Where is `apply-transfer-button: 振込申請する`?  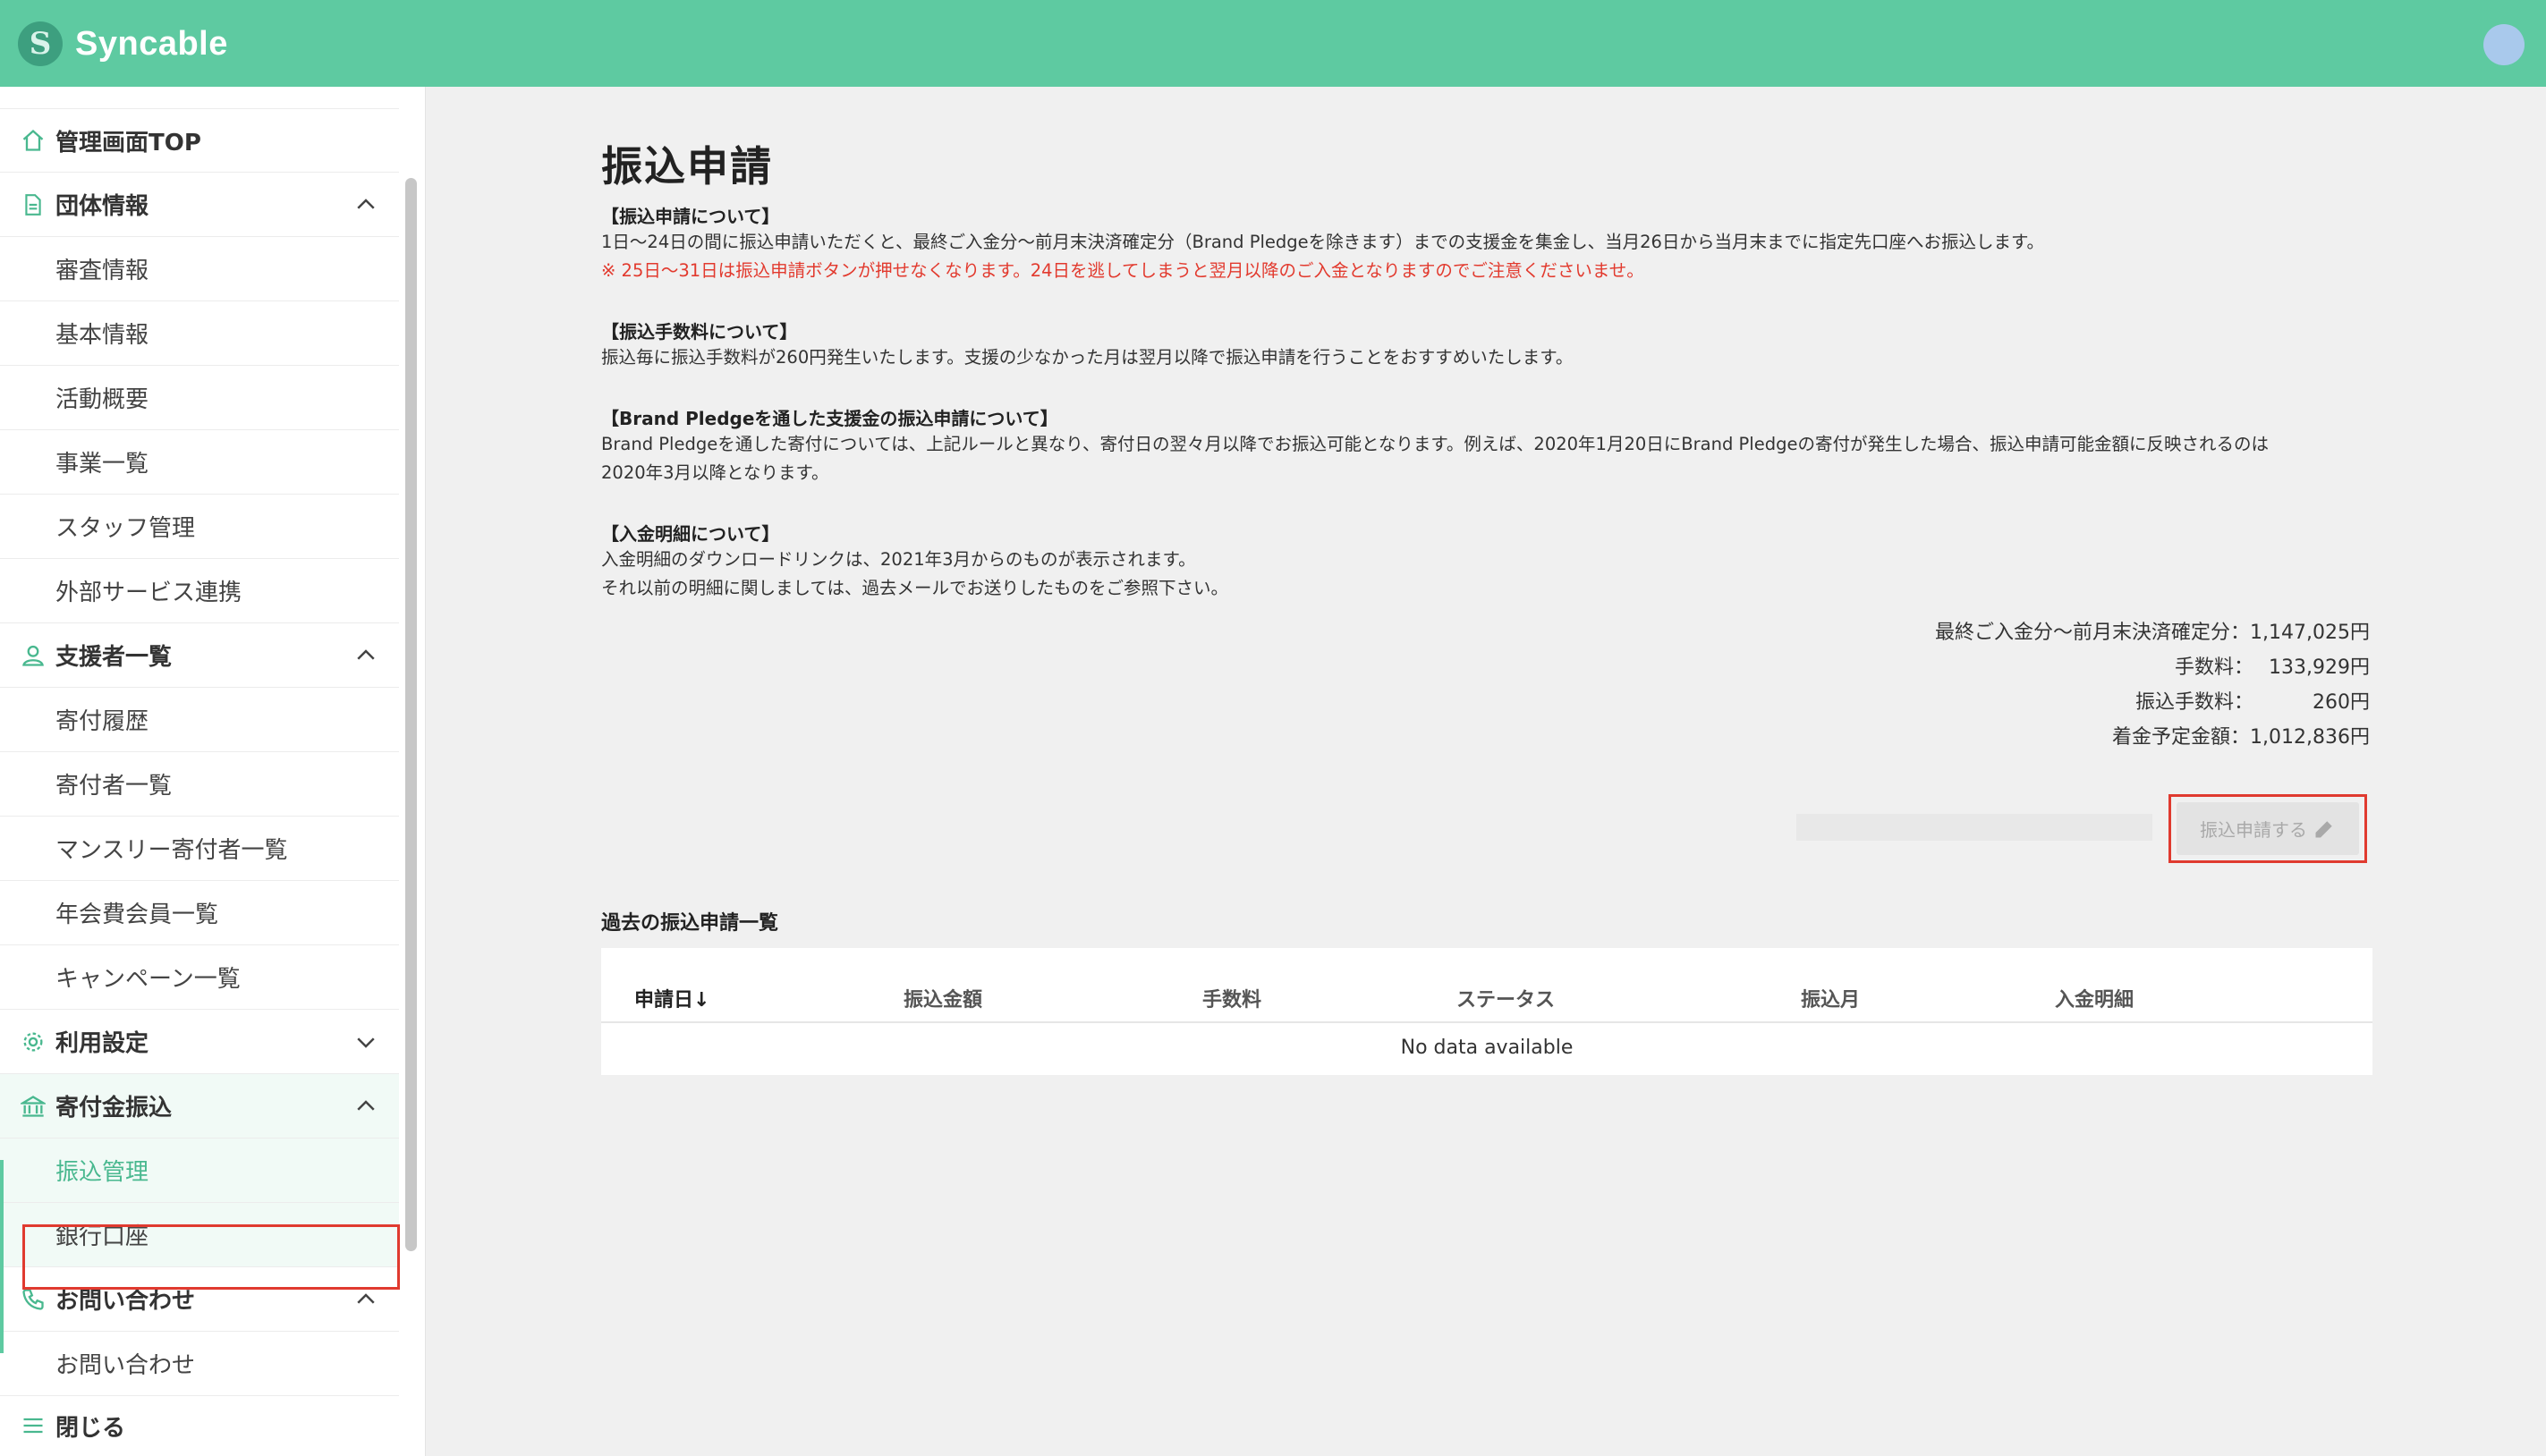 apply-transfer-button: 振込申請する is located at coordinates (2268, 828).